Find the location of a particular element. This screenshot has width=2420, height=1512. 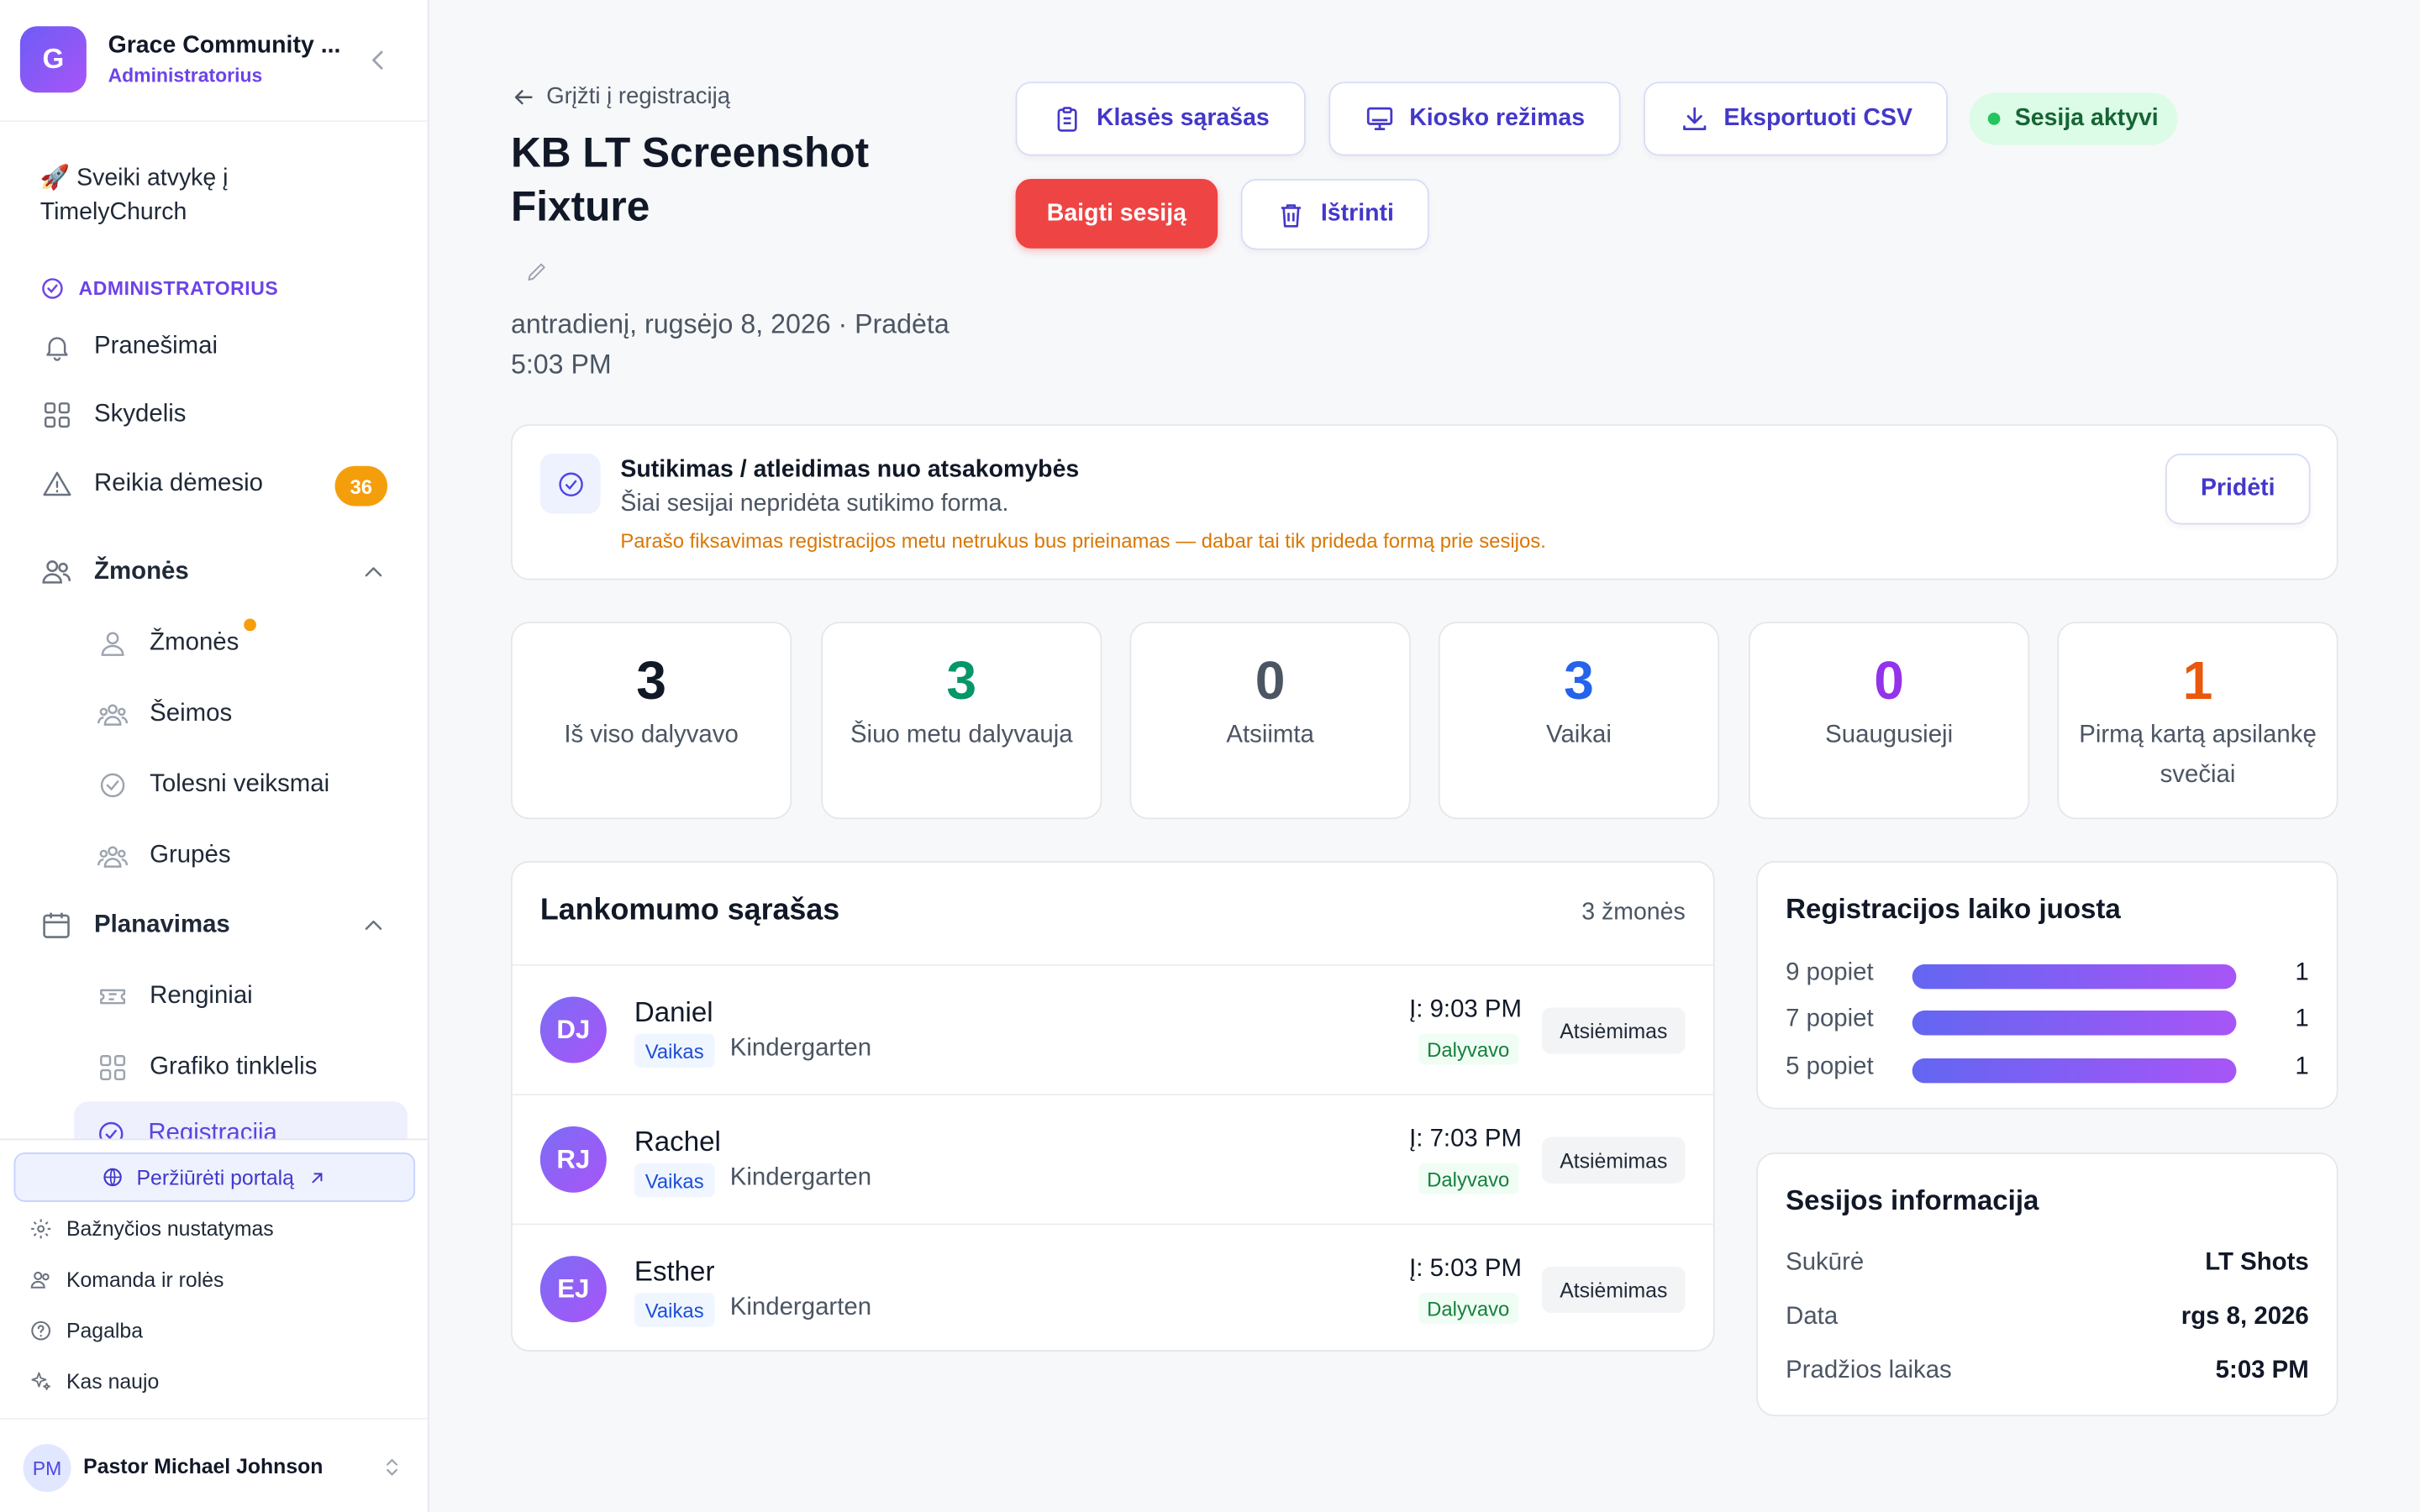

pencil-icon is located at coordinates (537, 272).